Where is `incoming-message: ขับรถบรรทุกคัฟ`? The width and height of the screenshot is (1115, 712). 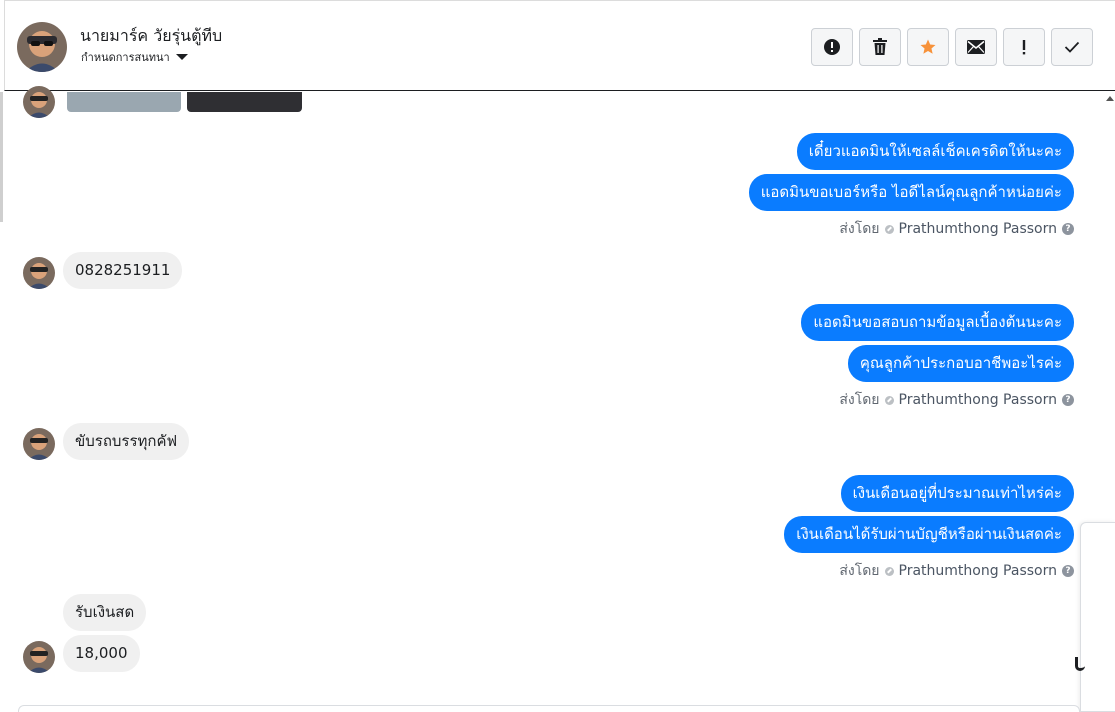 incoming-message: ขับรถบรรทุกคัฟ is located at coordinates (126, 441).